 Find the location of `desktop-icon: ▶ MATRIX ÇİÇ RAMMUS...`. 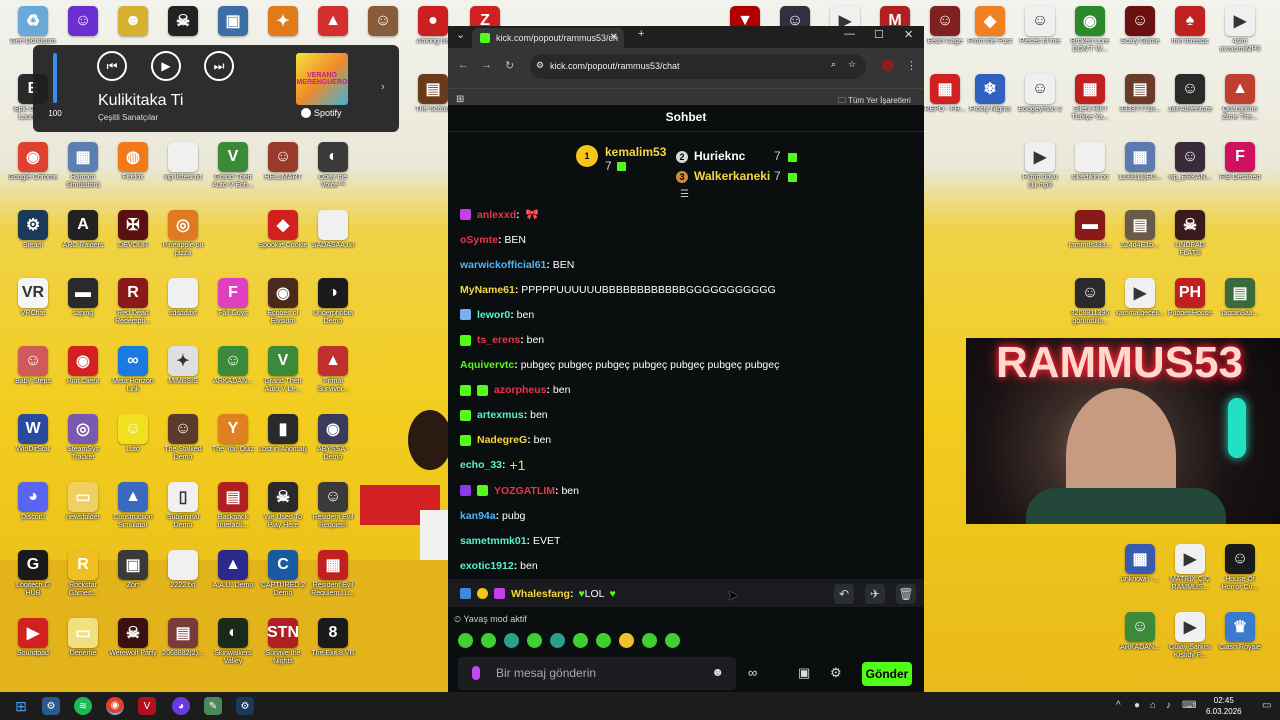

desktop-icon: ▶ MATRIX ÇİÇ RAMMUS... is located at coordinates (1190, 576).